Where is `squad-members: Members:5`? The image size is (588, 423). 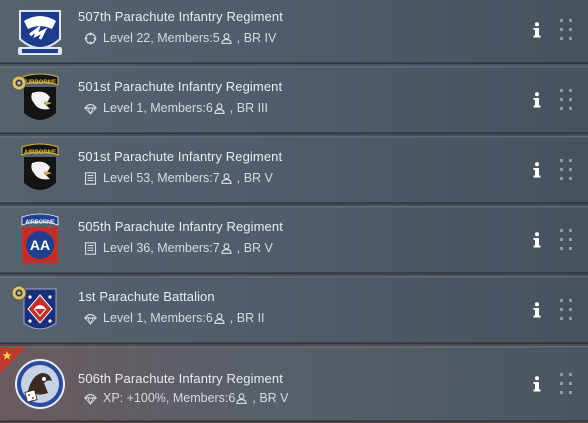
squad-members: Members:5 is located at coordinates (188, 38).